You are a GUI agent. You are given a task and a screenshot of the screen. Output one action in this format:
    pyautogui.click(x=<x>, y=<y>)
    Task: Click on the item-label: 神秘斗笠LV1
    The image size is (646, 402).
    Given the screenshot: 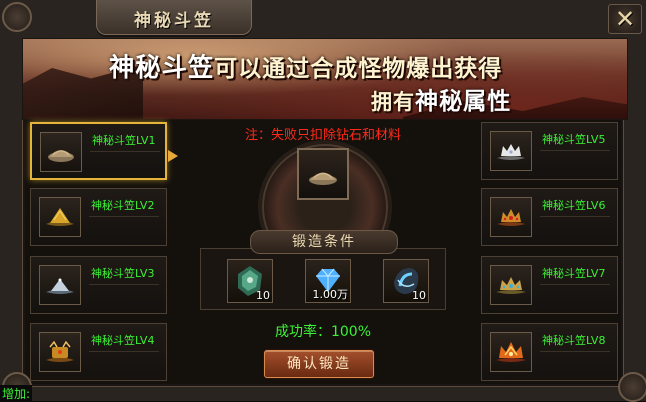 What is the action you would take?
    pyautogui.click(x=124, y=140)
    